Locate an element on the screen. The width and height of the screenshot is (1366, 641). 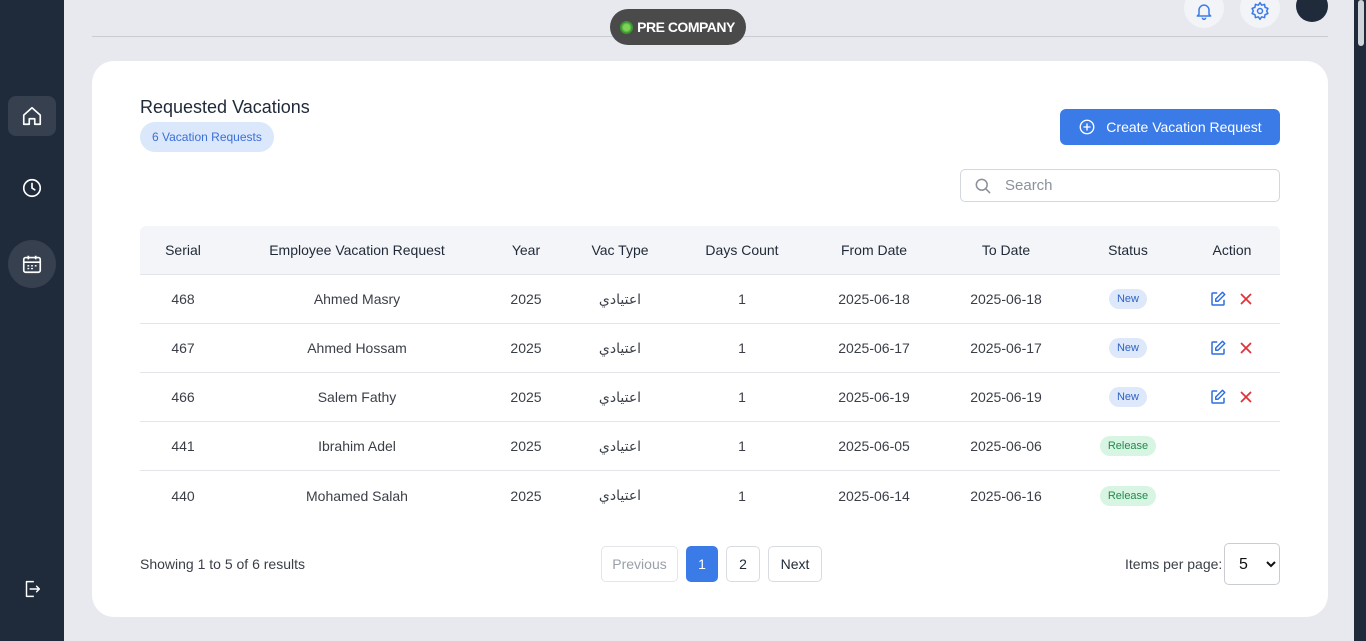
page-title: Requested Vacations is located at coordinates (225, 107).